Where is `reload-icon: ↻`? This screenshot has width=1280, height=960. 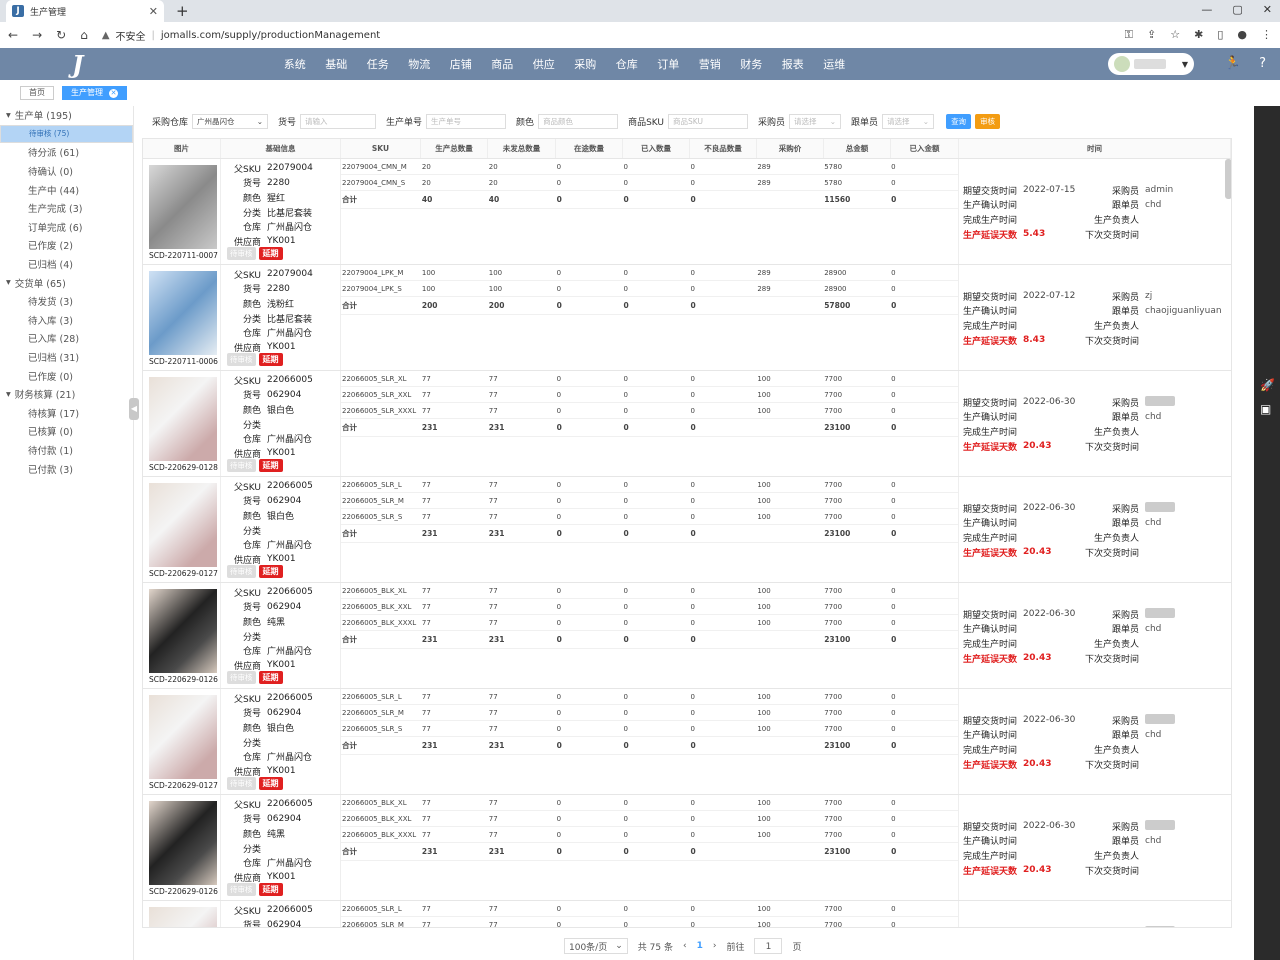 reload-icon: ↻ is located at coordinates (61, 35).